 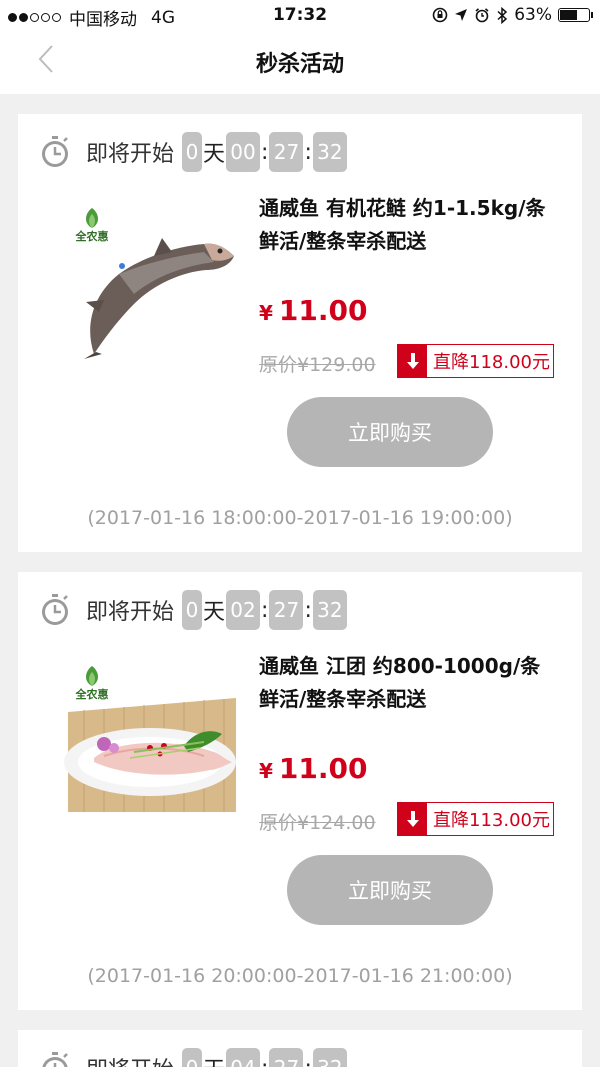 I want to click on rotation-lock-icon, so click(x=440, y=15).